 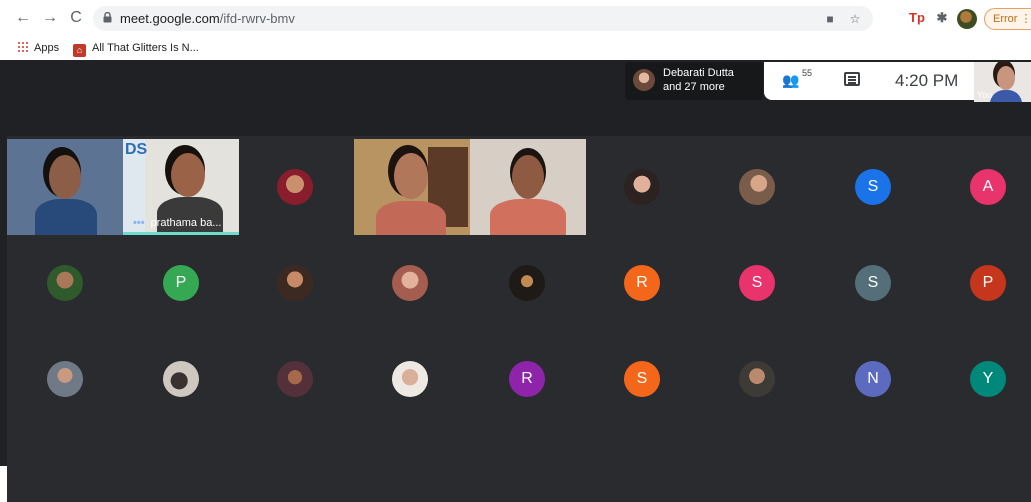 What do you see at coordinates (917, 18) in the screenshot?
I see `tp-extension-icon: Tp` at bounding box center [917, 18].